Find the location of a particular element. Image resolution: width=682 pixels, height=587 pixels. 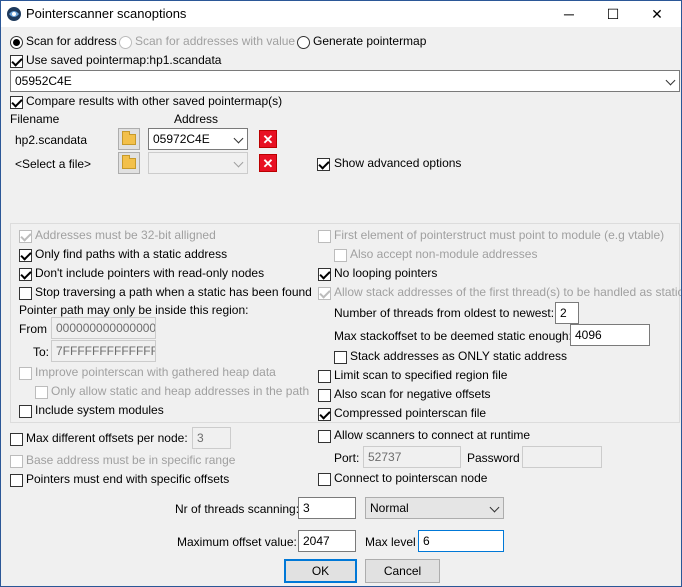

max-offset-label: Maximum offset value: is located at coordinates (237, 542).